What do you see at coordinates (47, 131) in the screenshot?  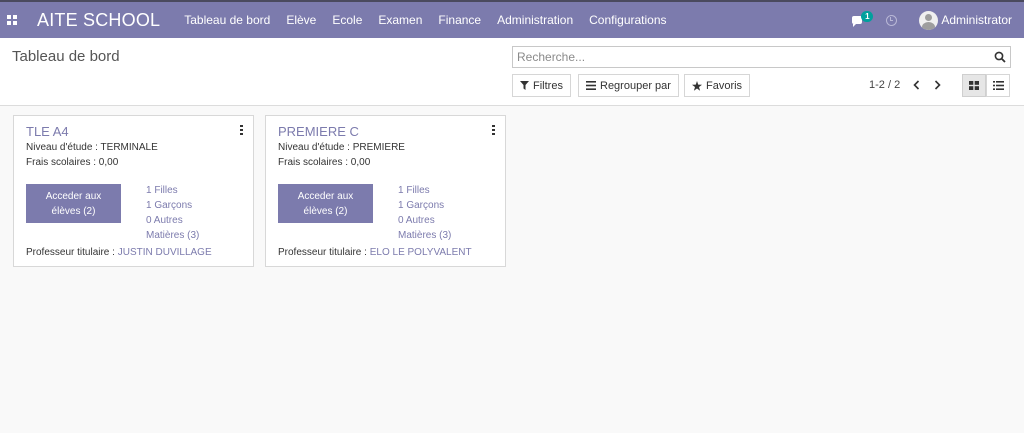 I see `card-title: TLE A4` at bounding box center [47, 131].